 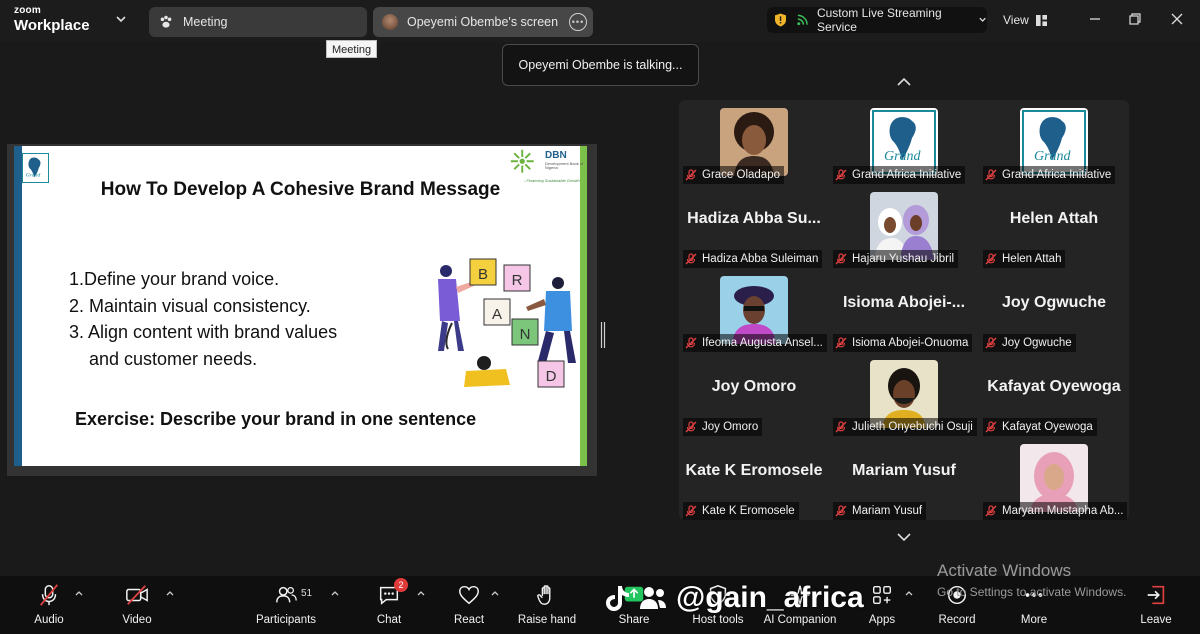 I want to click on participant-name-label: Grace Oladapo, so click(x=733, y=175).